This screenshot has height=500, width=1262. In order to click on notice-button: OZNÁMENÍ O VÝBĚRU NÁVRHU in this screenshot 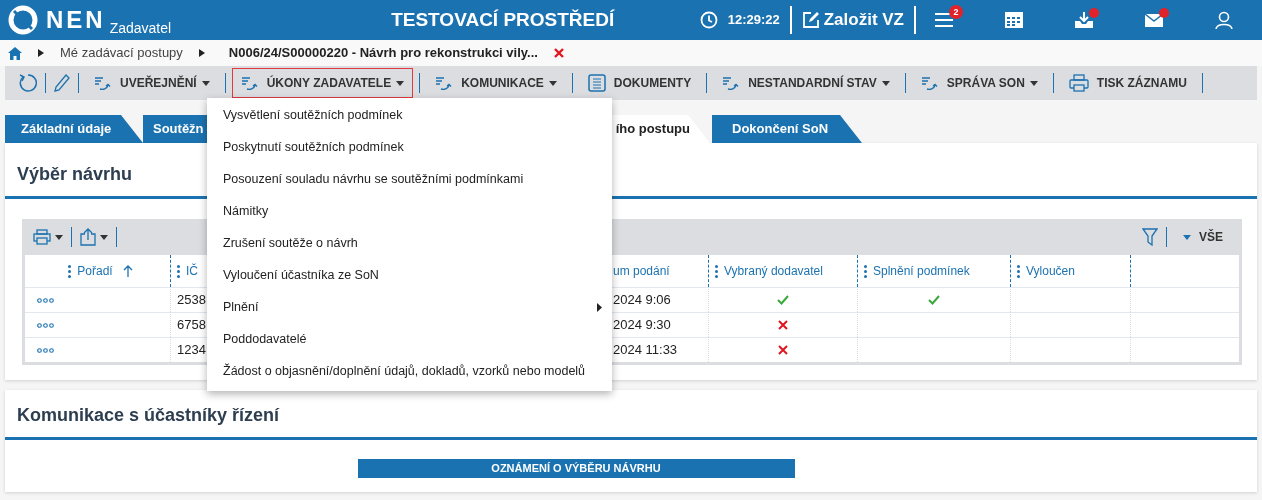, I will do `click(576, 468)`.